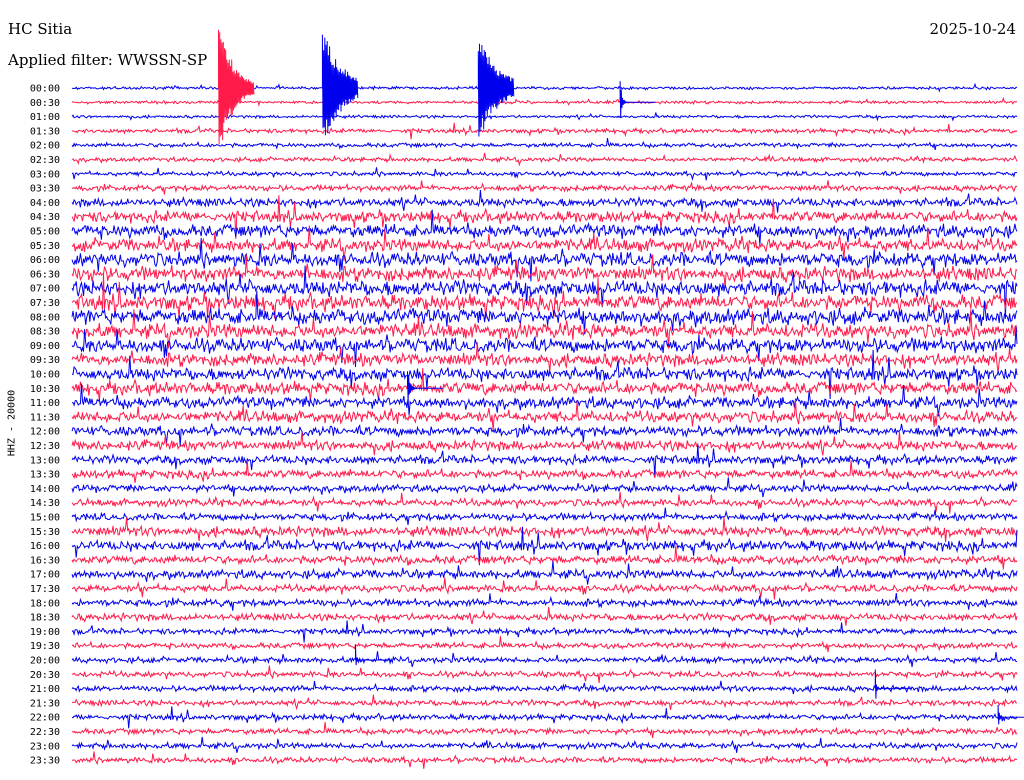 This screenshot has width=1024, height=780. What do you see at coordinates (45, 632) in the screenshot?
I see `time-label: 19:00` at bounding box center [45, 632].